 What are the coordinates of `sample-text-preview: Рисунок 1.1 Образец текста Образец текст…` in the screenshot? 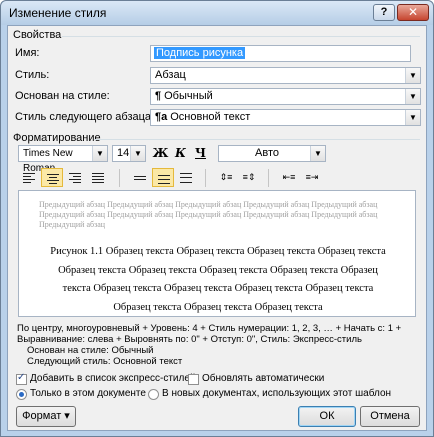 It's located at (218, 279).